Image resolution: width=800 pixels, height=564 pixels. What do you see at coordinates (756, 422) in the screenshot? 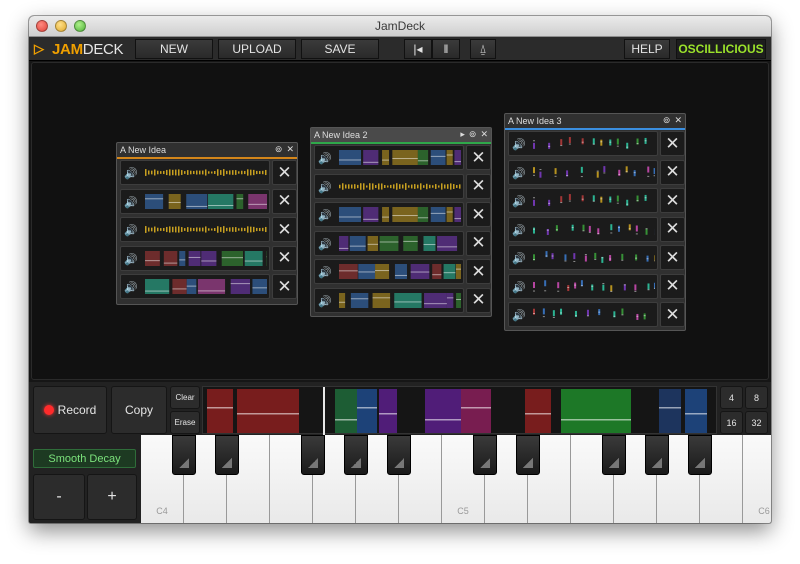
I see `bars-32-button: 32` at bounding box center [756, 422].